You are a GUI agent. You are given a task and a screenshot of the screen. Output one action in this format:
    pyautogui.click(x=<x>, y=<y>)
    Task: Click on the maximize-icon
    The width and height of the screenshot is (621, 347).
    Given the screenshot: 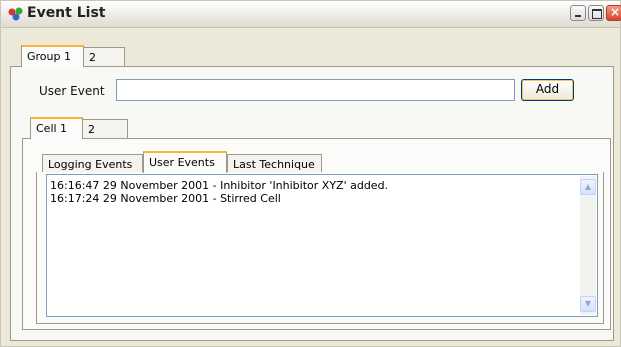 What is the action you would take?
    pyautogui.click(x=597, y=14)
    